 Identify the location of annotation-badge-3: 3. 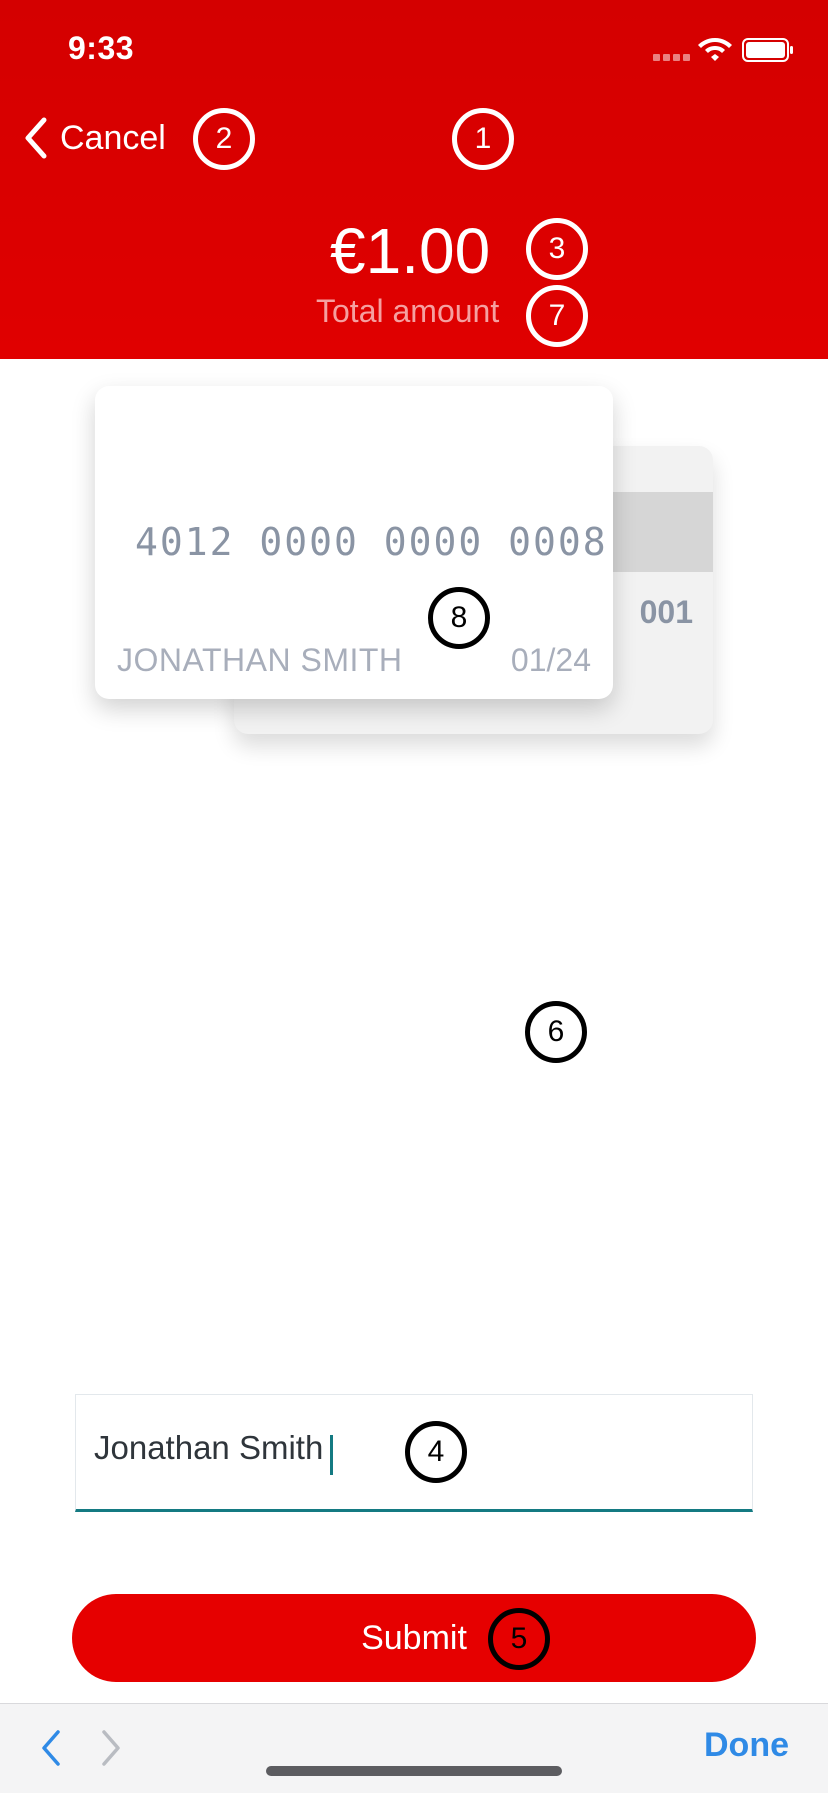
(557, 249).